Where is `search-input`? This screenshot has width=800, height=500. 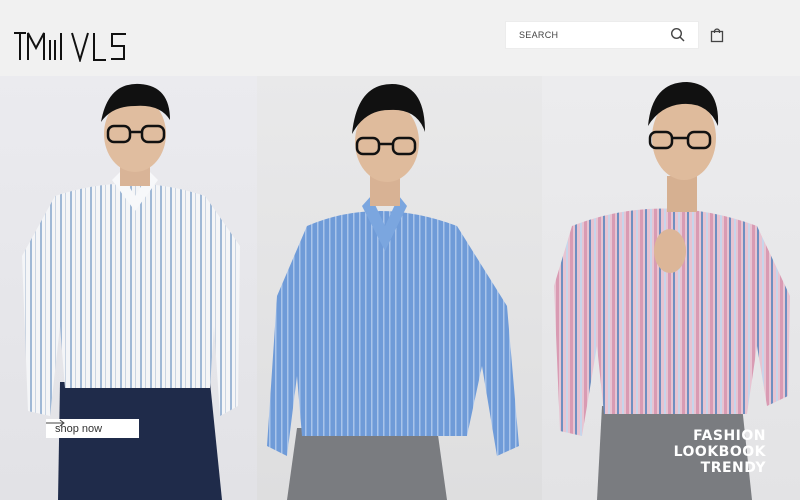 search-input is located at coordinates (586, 35).